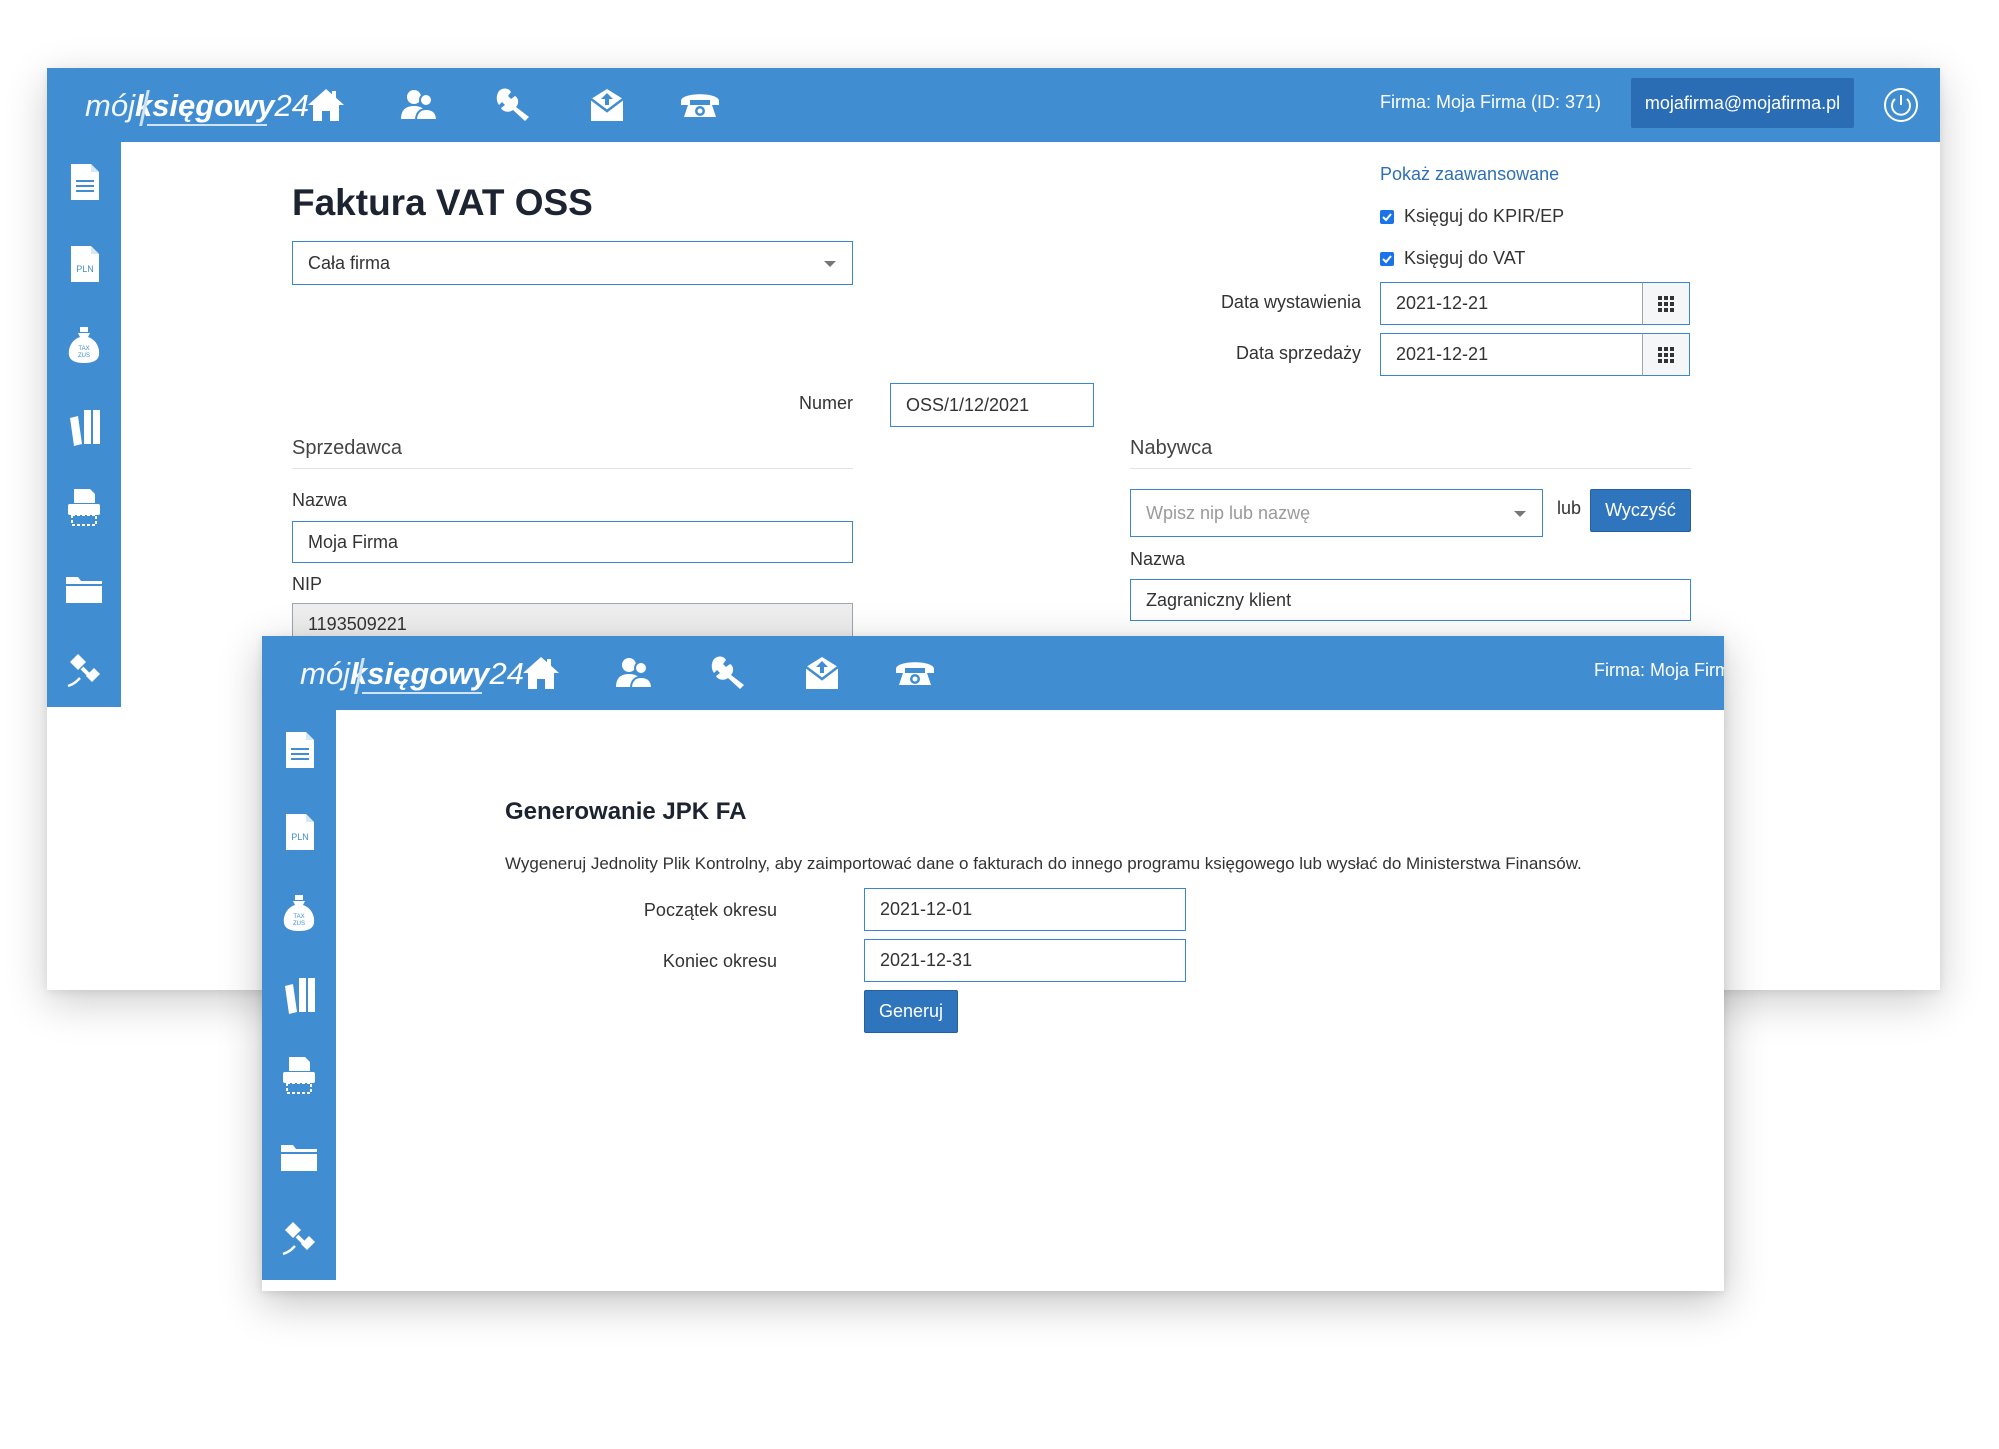  I want to click on firm-label: Firma: Moja Firm, so click(1659, 670).